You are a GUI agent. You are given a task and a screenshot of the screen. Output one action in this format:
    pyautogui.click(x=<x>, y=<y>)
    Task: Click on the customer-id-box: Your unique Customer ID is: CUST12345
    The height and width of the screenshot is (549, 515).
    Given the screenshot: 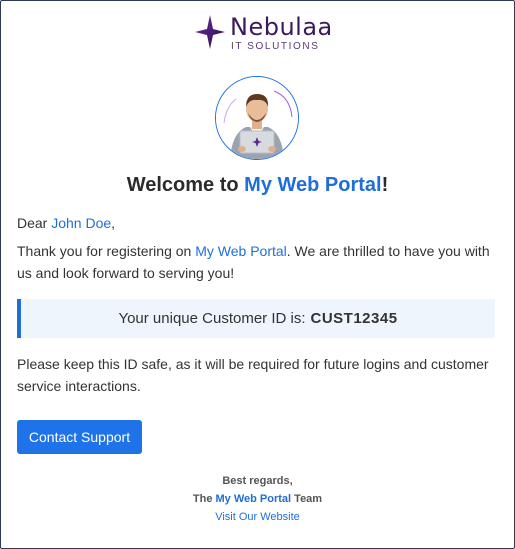 What is the action you would take?
    pyautogui.click(x=256, y=318)
    